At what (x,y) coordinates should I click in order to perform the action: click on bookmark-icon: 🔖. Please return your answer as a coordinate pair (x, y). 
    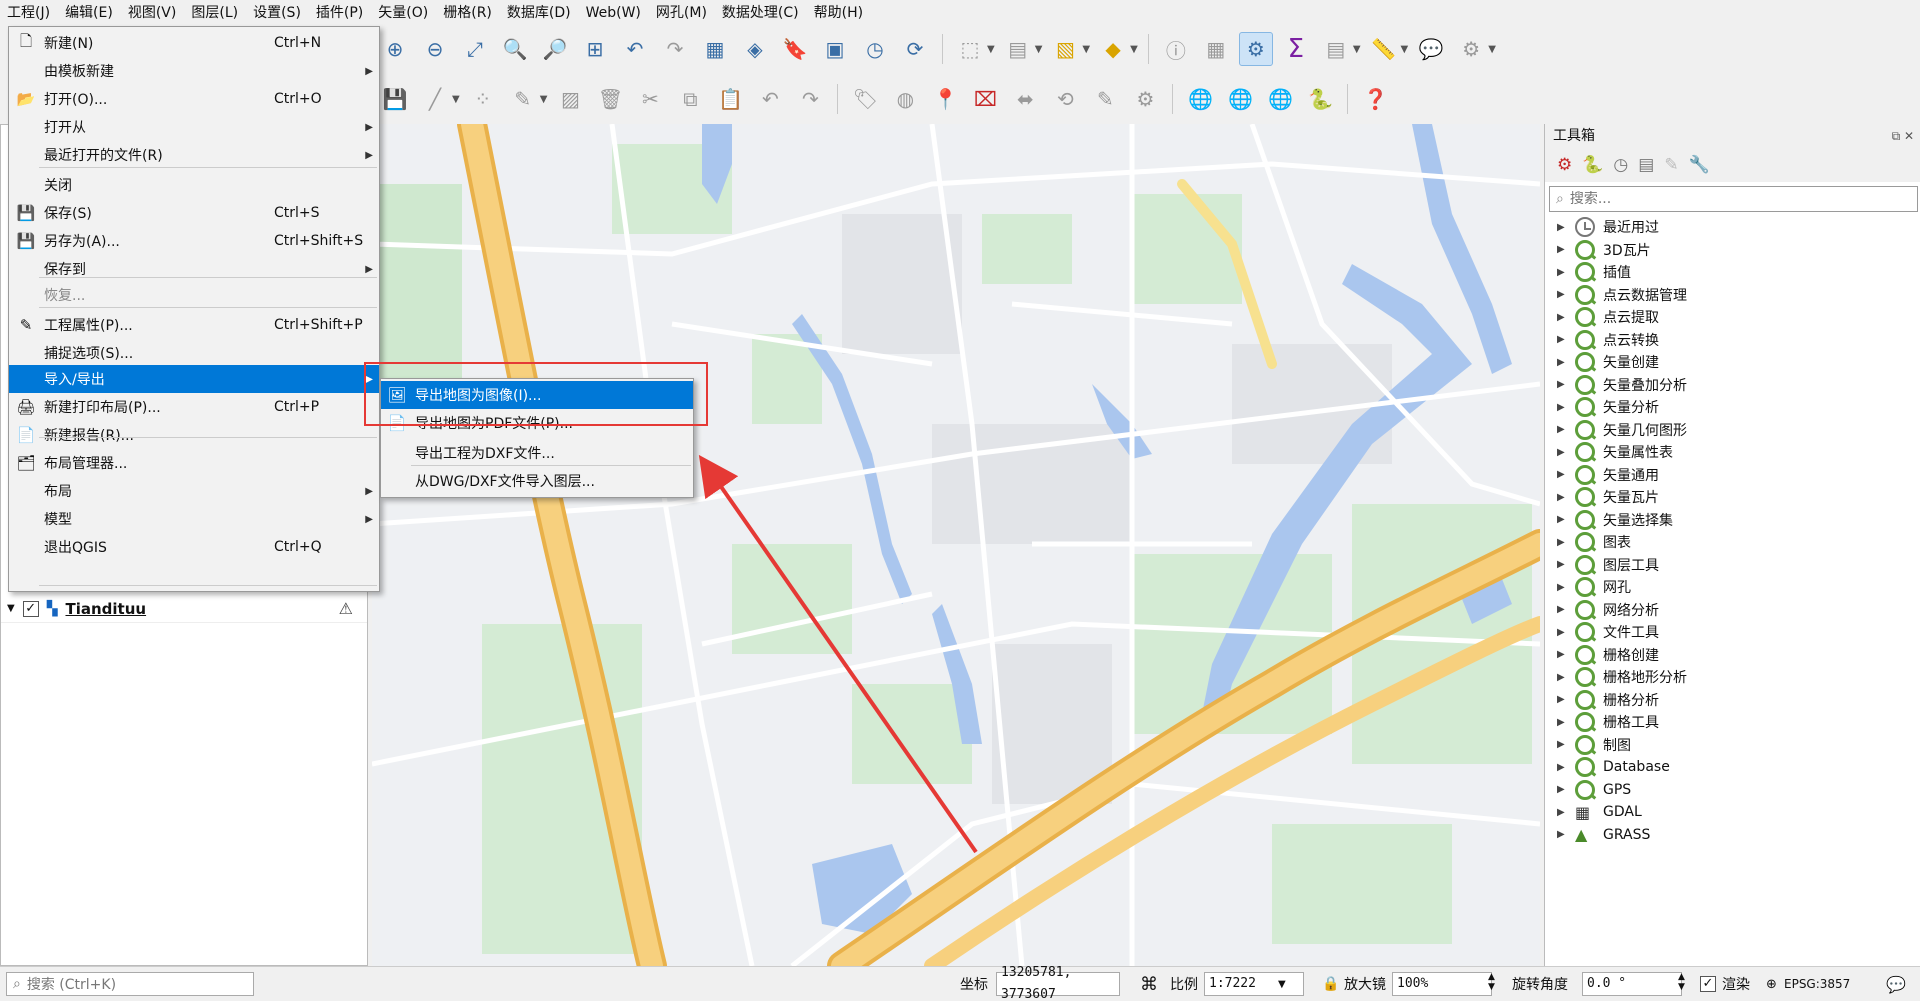
    Looking at the image, I should click on (795, 49).